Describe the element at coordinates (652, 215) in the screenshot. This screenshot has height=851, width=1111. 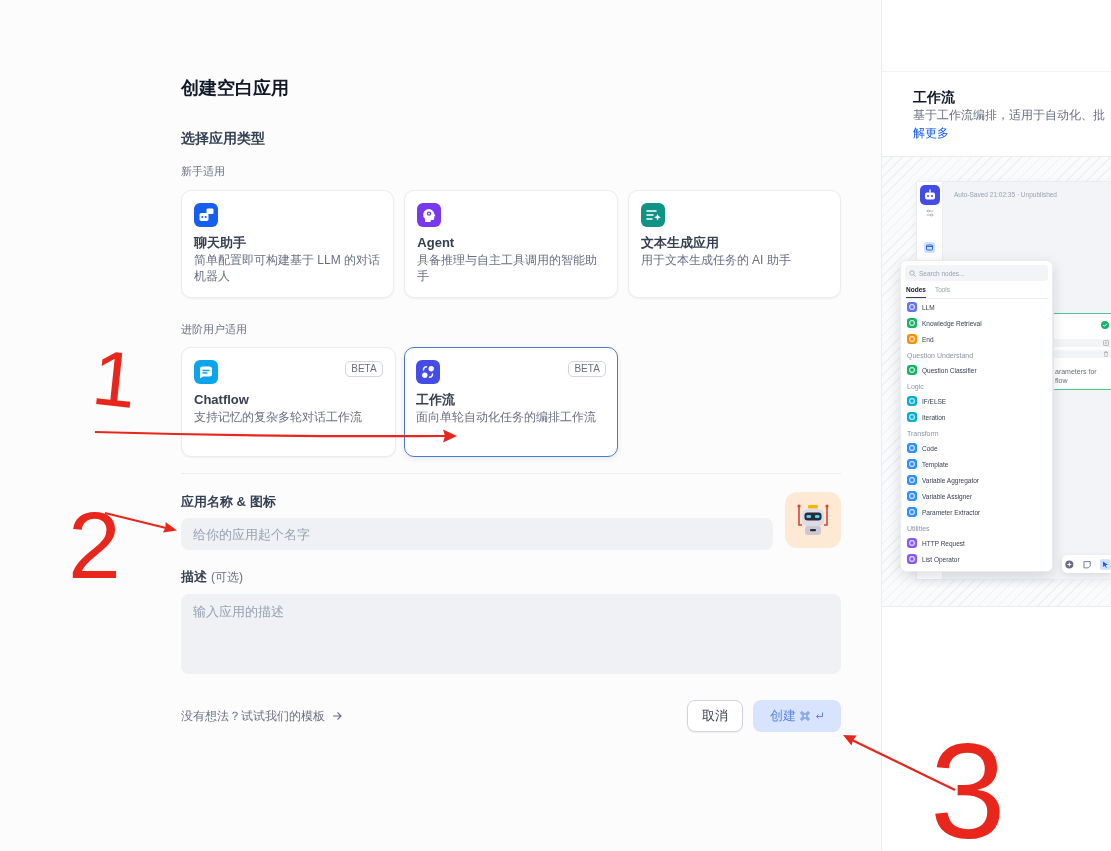
I see `text-sparkle-icon` at that location.